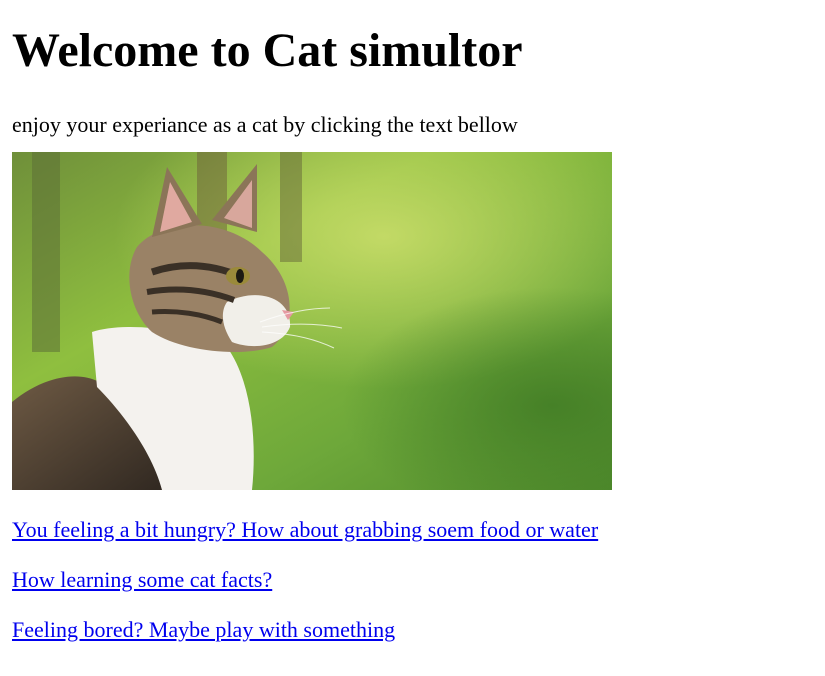 The height and width of the screenshot is (676, 825). What do you see at coordinates (267, 50) in the screenshot?
I see `page-title: Welcome to Cat simultor` at bounding box center [267, 50].